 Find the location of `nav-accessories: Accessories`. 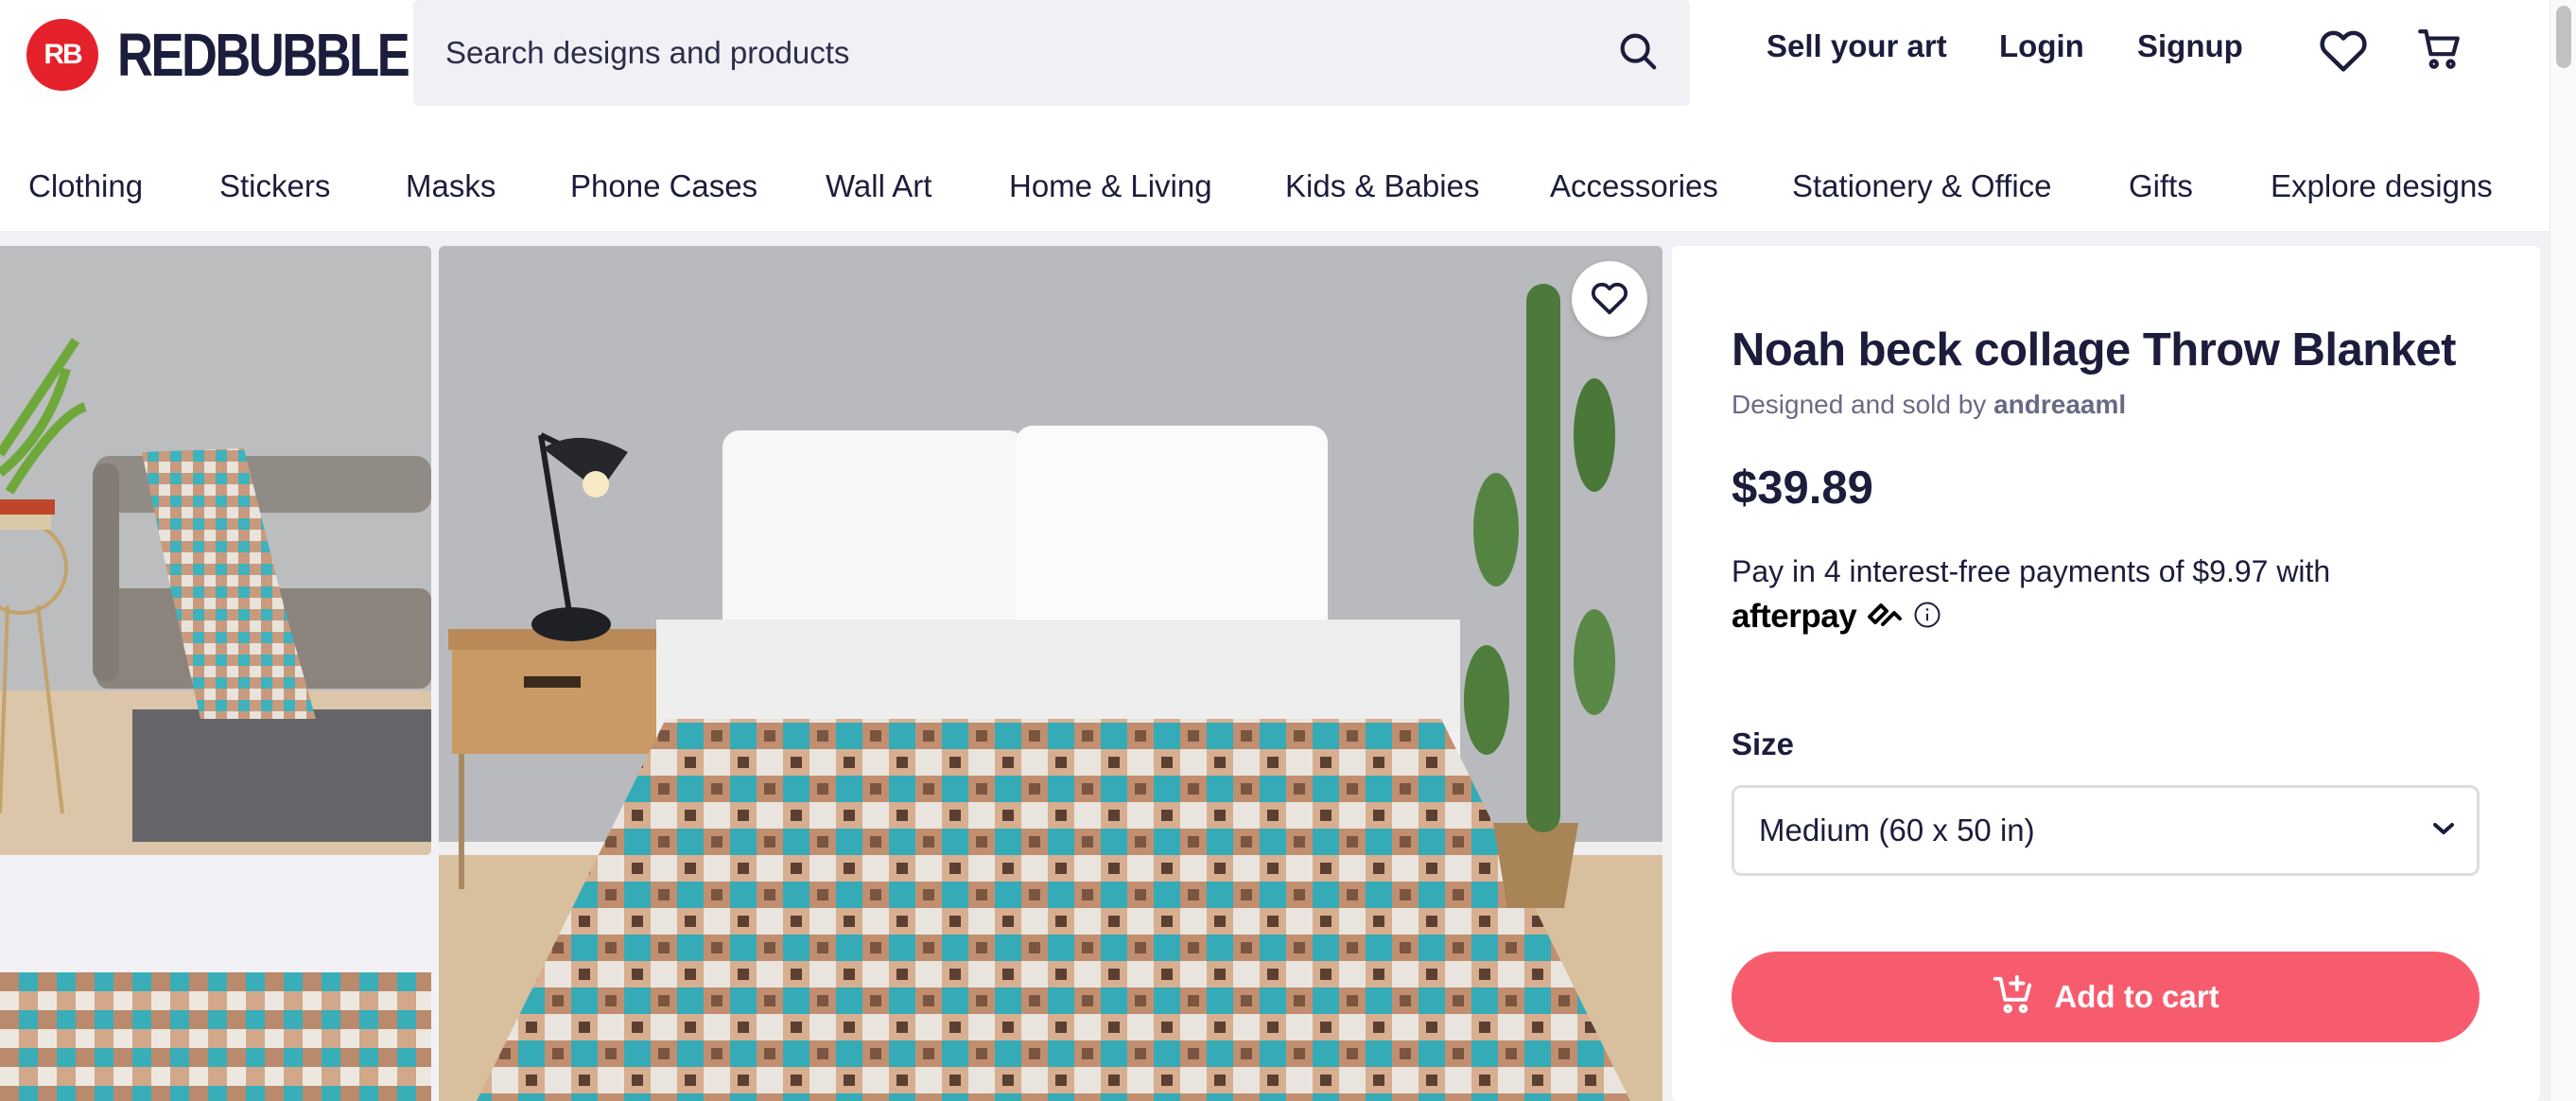

nav-accessories: Accessories is located at coordinates (1634, 186).